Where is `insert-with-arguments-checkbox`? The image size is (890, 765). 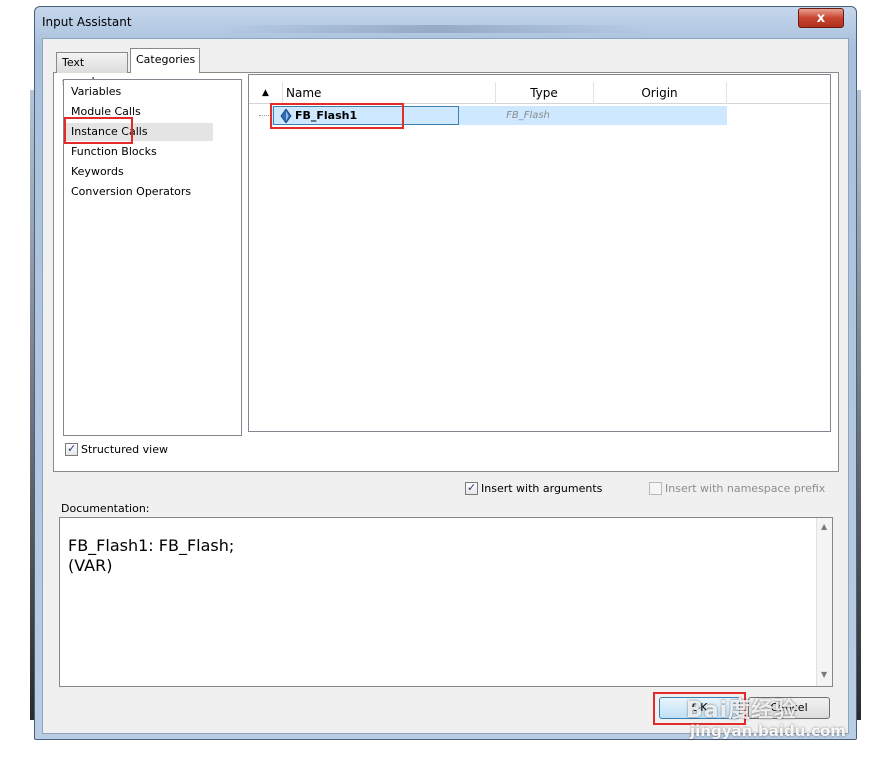 insert-with-arguments-checkbox is located at coordinates (471, 488).